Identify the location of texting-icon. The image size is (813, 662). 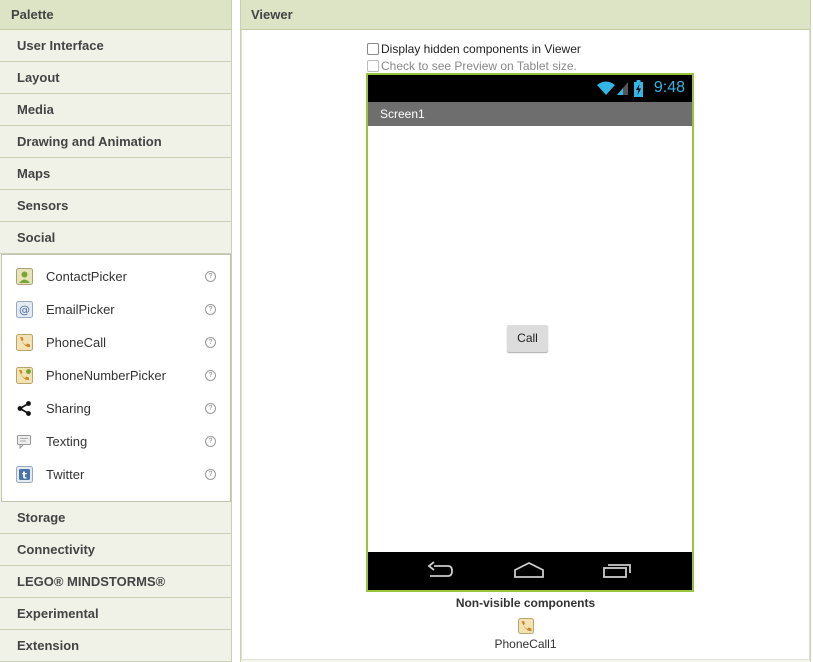
(24, 442).